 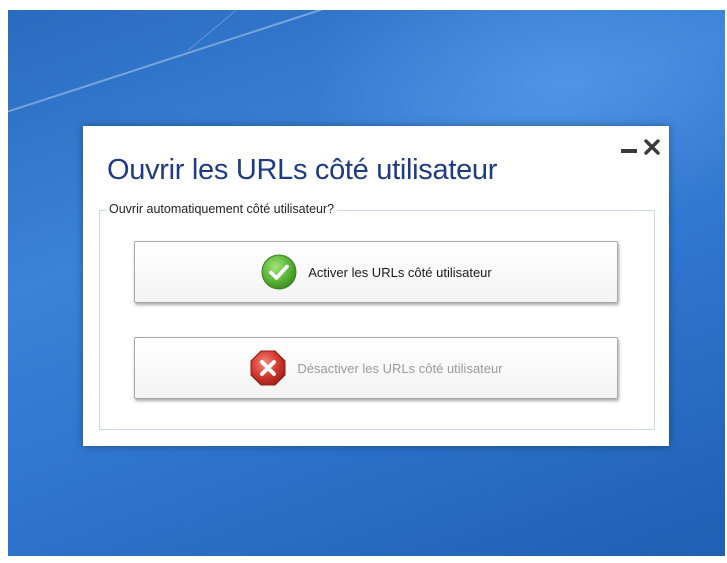 What do you see at coordinates (268, 368) in the screenshot?
I see `x-octagon-icon` at bounding box center [268, 368].